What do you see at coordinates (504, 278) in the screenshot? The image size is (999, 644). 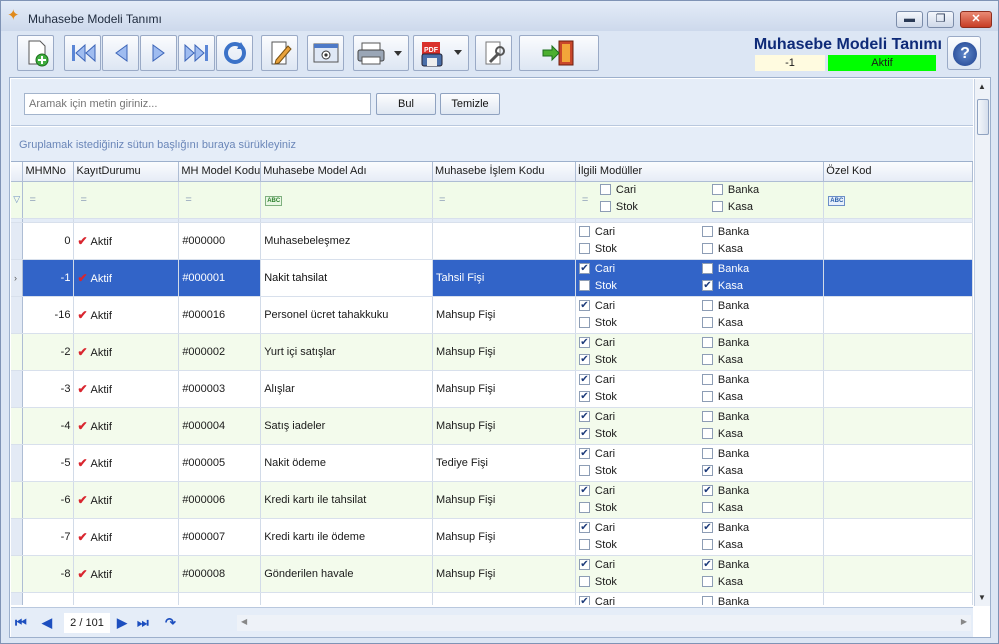 I see `cell-islem-kodu: Tahsil Fişi` at bounding box center [504, 278].